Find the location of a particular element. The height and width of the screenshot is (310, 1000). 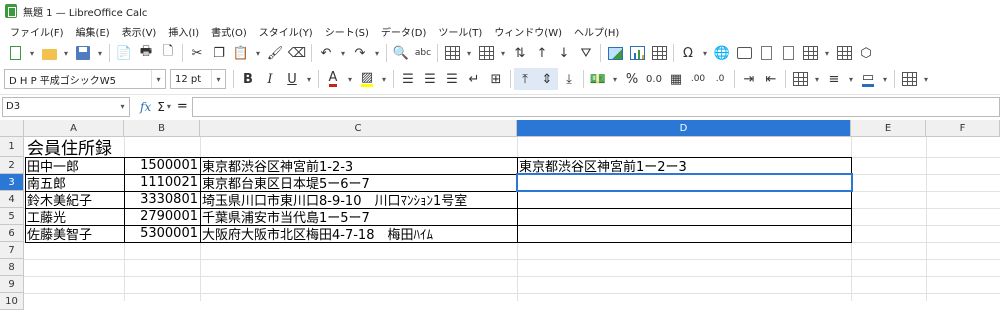

bold-button: B is located at coordinates (248, 79).